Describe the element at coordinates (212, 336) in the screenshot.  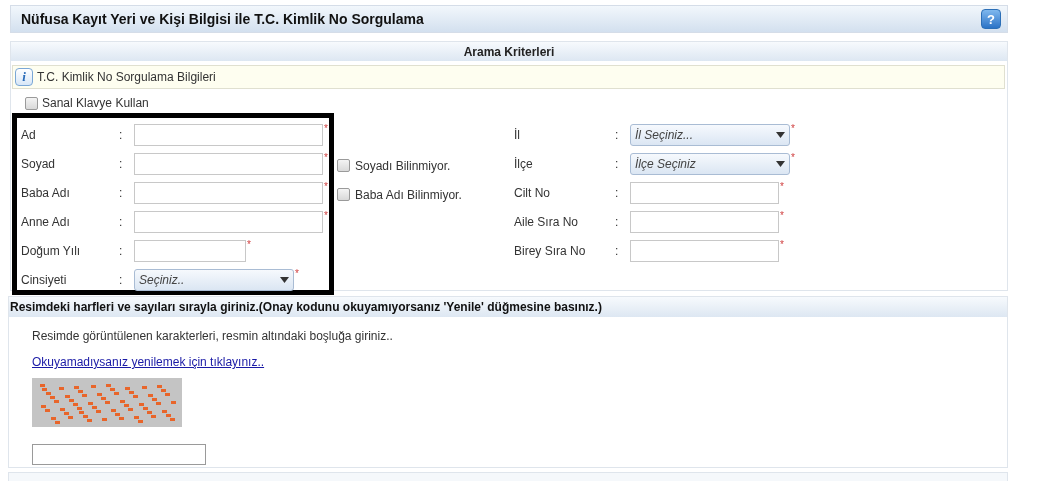
I see `instruction-text: Resimde görüntülenen karakterleri, resmin altındaki boşluğa giriniz..` at that location.